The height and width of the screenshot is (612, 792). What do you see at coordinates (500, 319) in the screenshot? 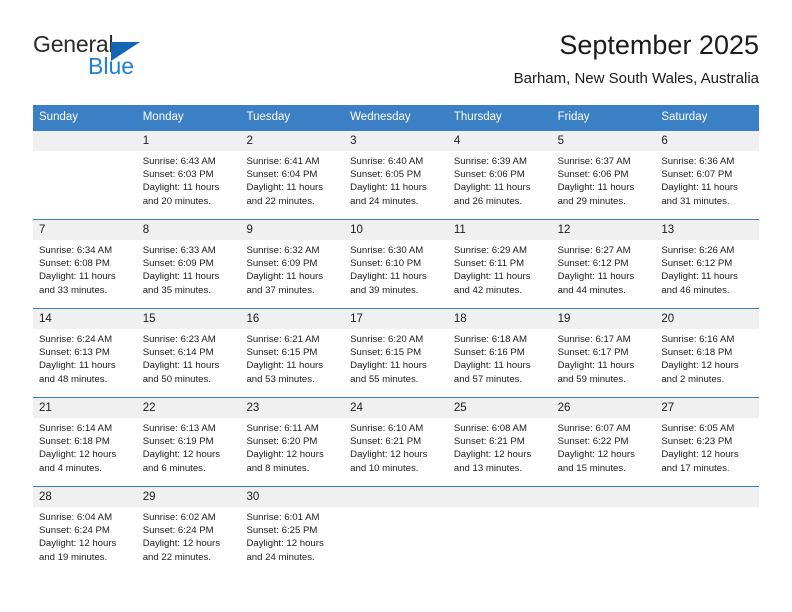
I see `day-number: 18` at bounding box center [500, 319].